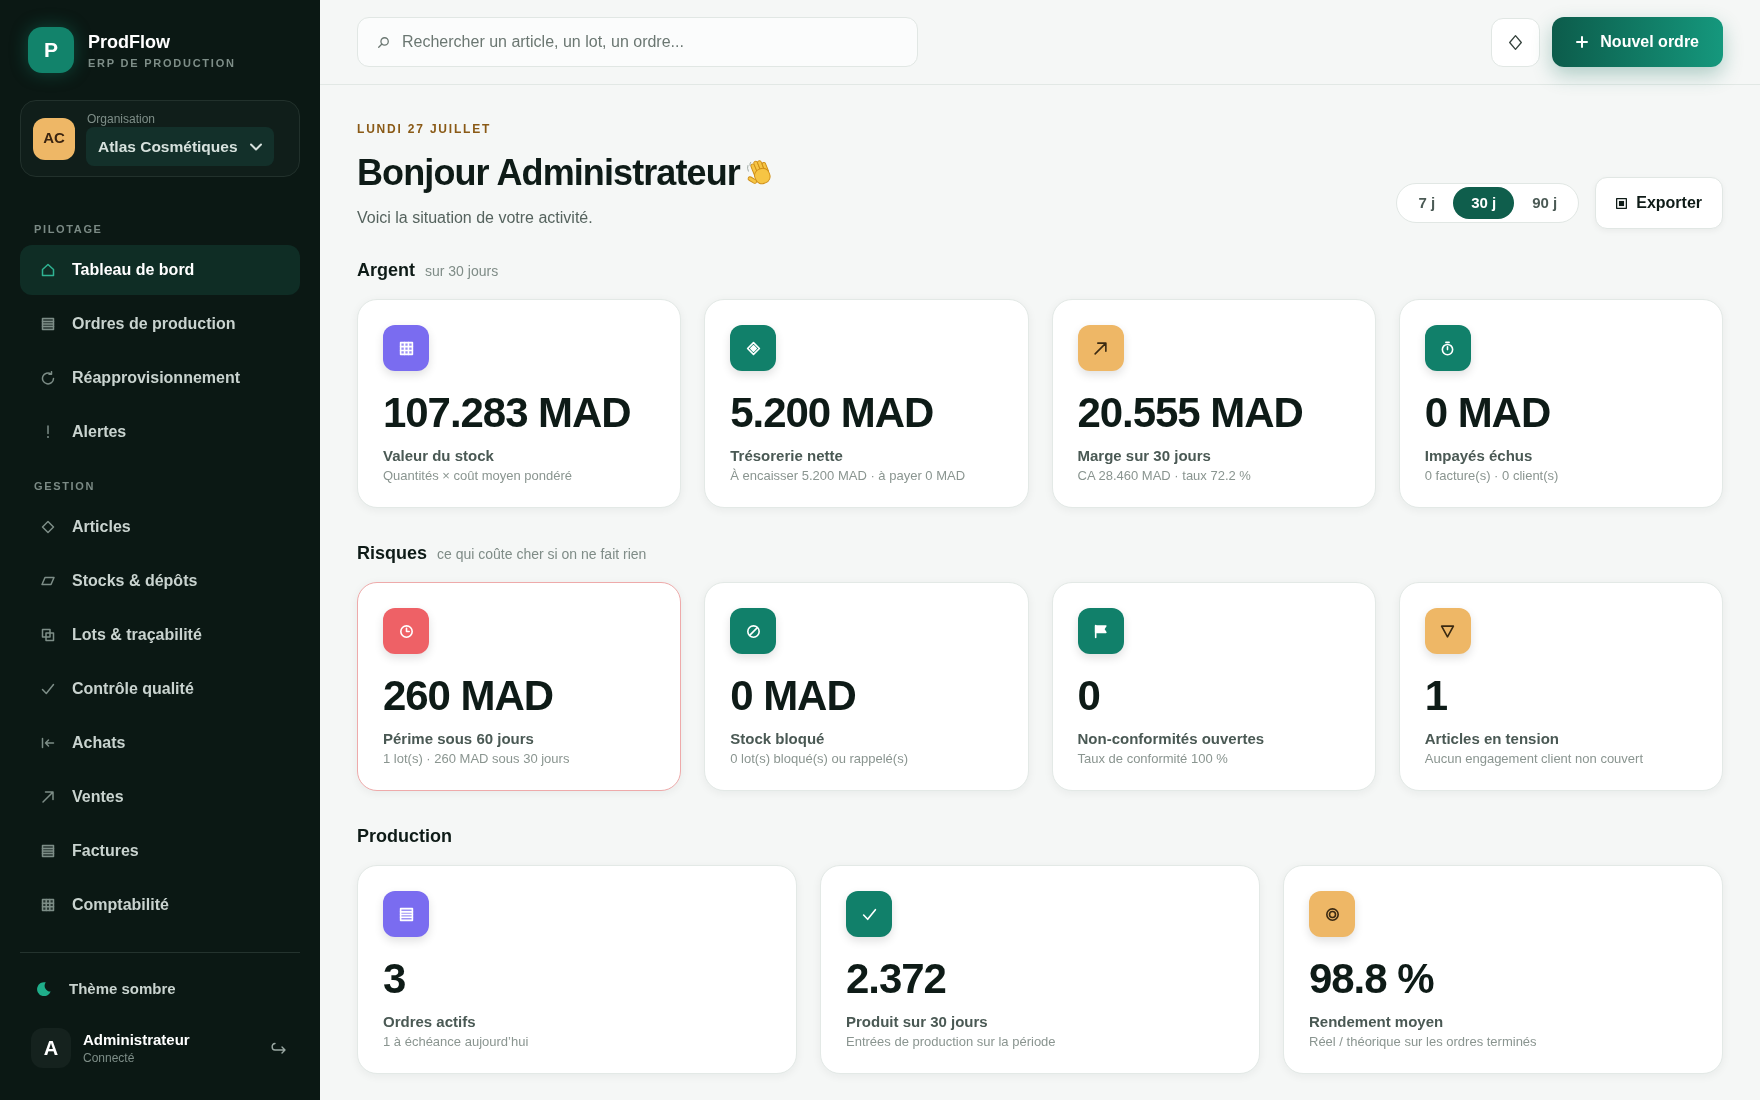  What do you see at coordinates (162, 62) in the screenshot?
I see `brand-tagline: ERP DE PRODUCTION` at bounding box center [162, 62].